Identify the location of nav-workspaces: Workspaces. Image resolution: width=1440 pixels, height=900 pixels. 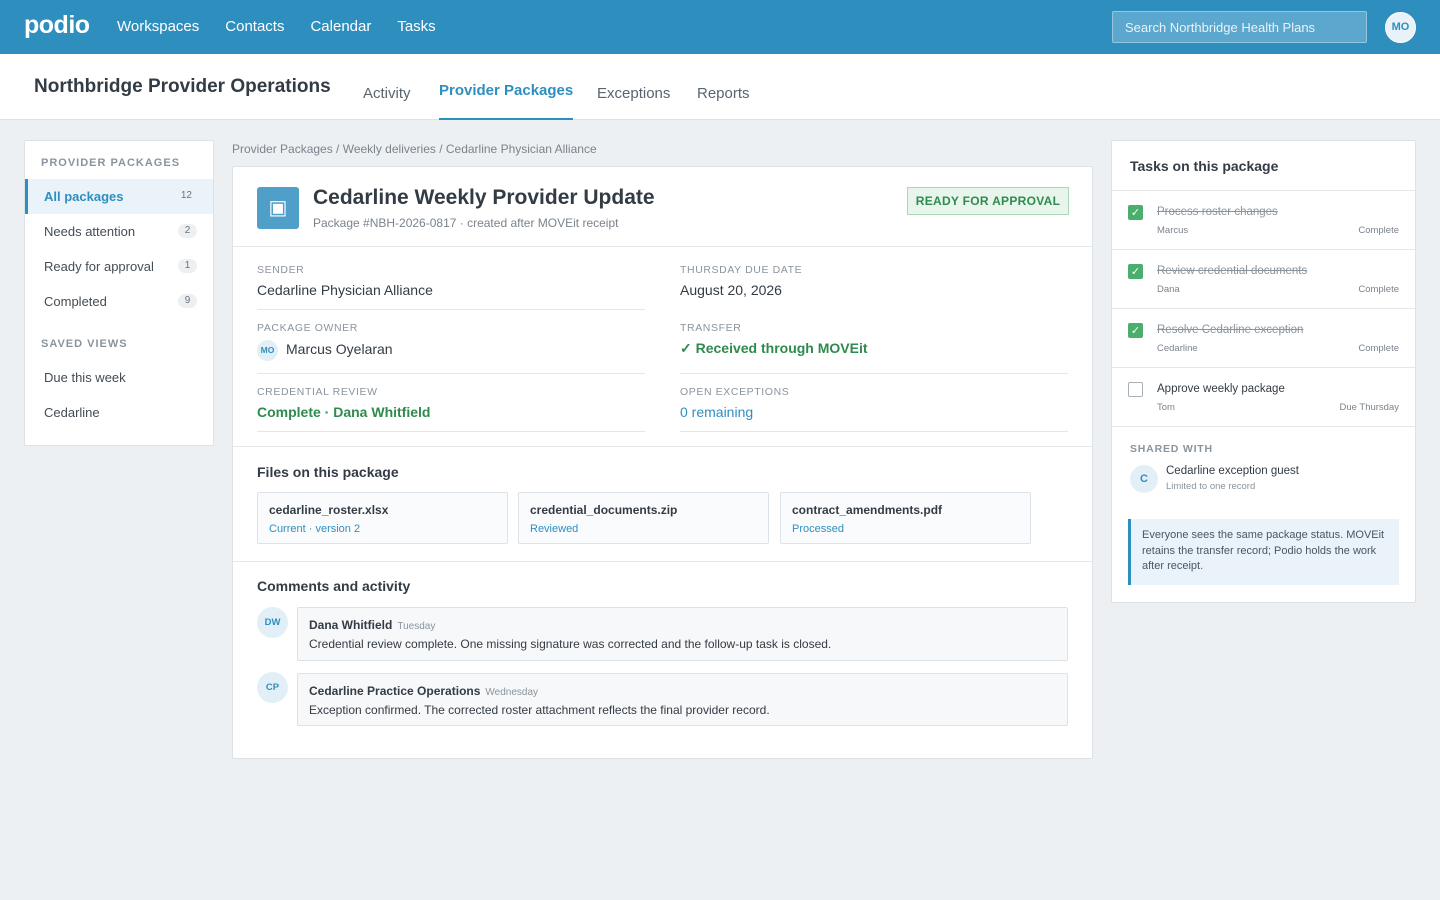
(158, 26).